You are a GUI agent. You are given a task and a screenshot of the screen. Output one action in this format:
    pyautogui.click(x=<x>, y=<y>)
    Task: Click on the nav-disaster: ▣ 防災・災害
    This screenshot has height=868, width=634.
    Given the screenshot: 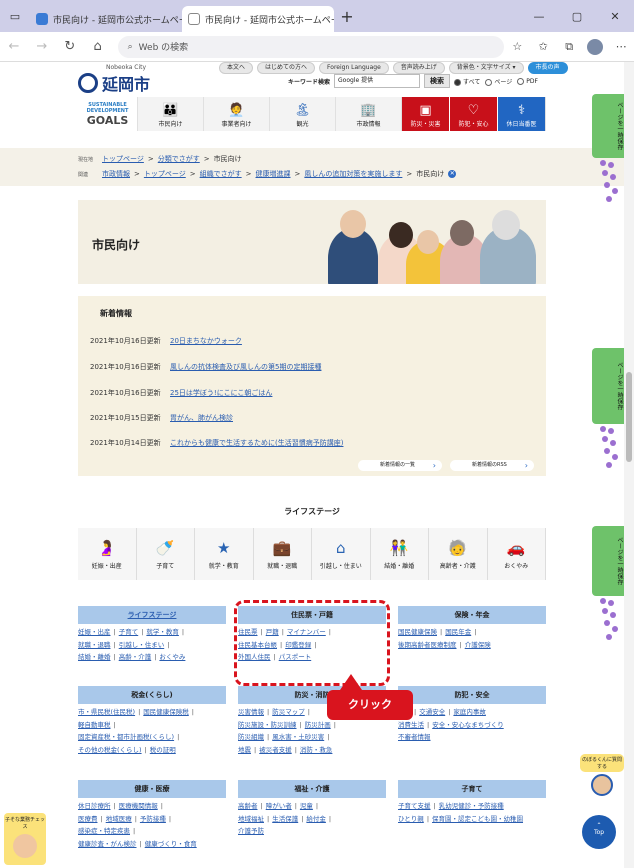 What is the action you would take?
    pyautogui.click(x=426, y=114)
    